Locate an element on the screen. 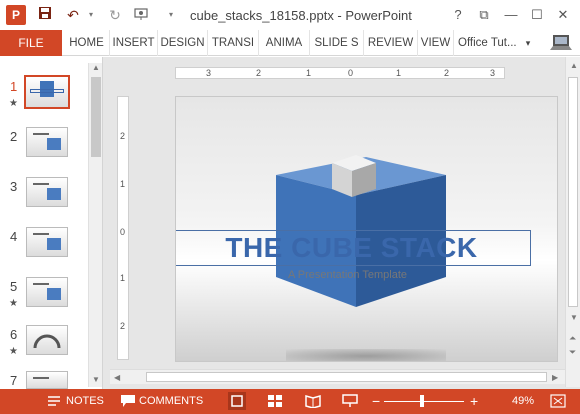 Image resolution: width=580 pixels, height=414 pixels. slide-thumbnail-3: 3 is located at coordinates (44, 197).